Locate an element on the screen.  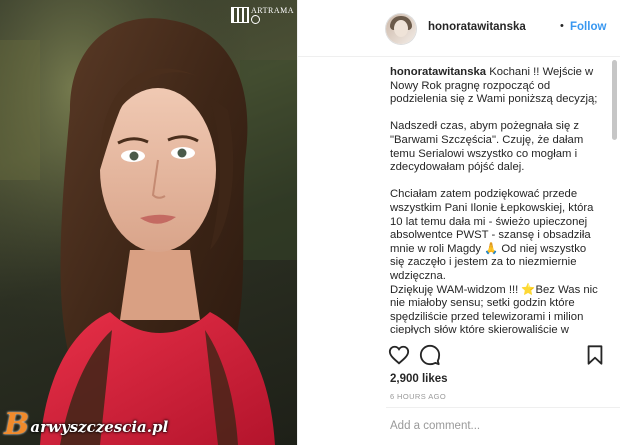
post-timestamp: 6 HOURS AGO is located at coordinates (418, 396).